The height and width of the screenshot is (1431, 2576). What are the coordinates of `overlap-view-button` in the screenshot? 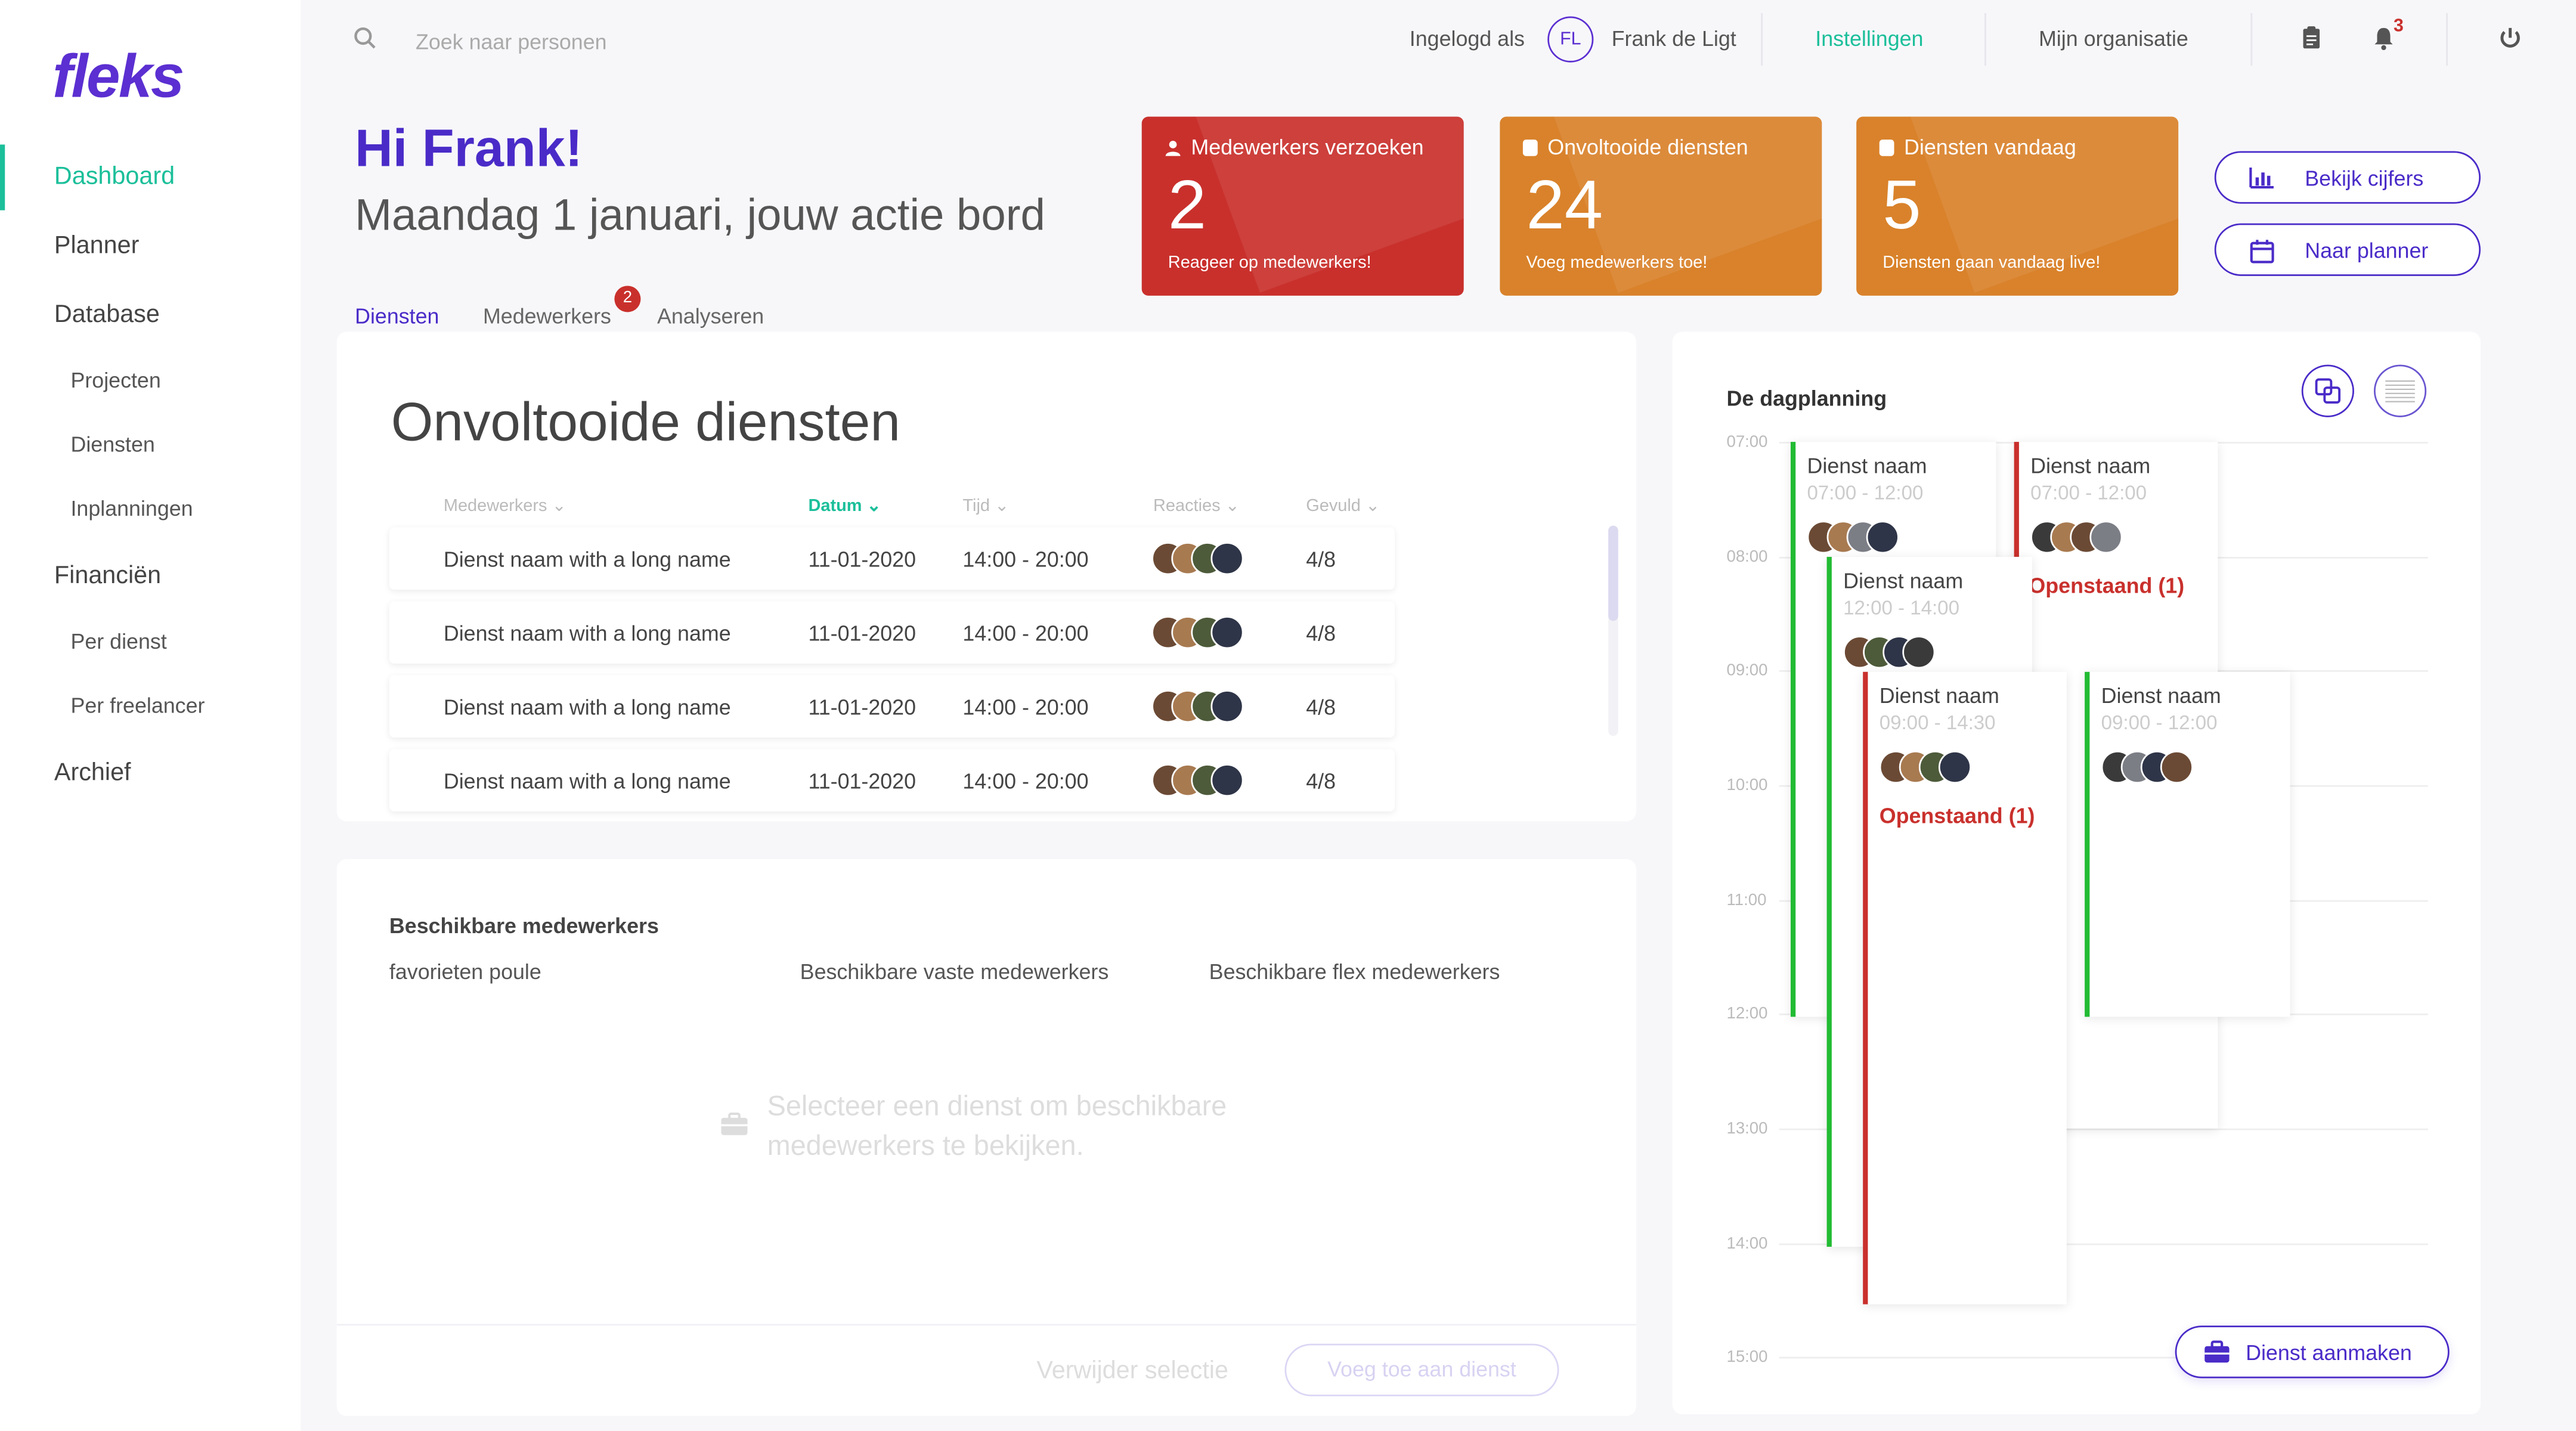 It's located at (2327, 390).